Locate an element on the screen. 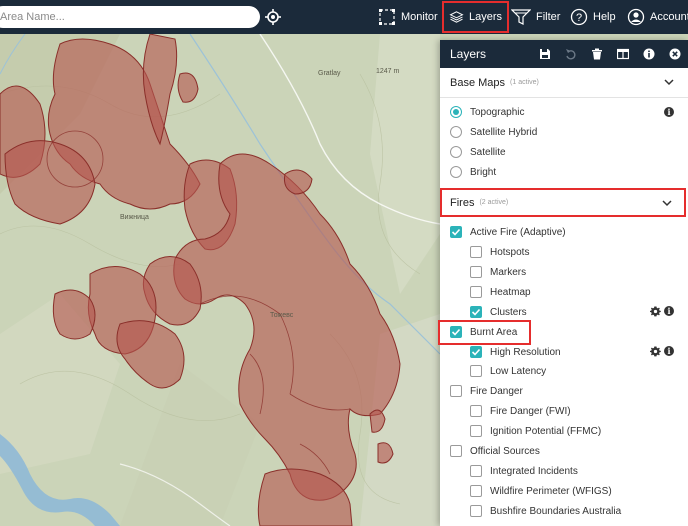  split-view-icon is located at coordinates (623, 54).